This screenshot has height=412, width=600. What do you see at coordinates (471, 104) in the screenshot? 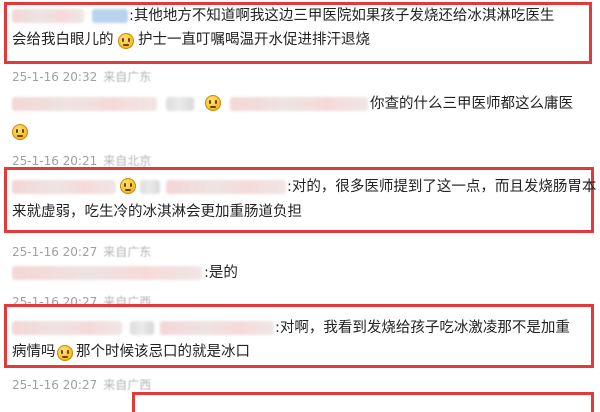
I see `comment-2-line-1: 你查的什么三甲医师都这么庸医` at bounding box center [471, 104].